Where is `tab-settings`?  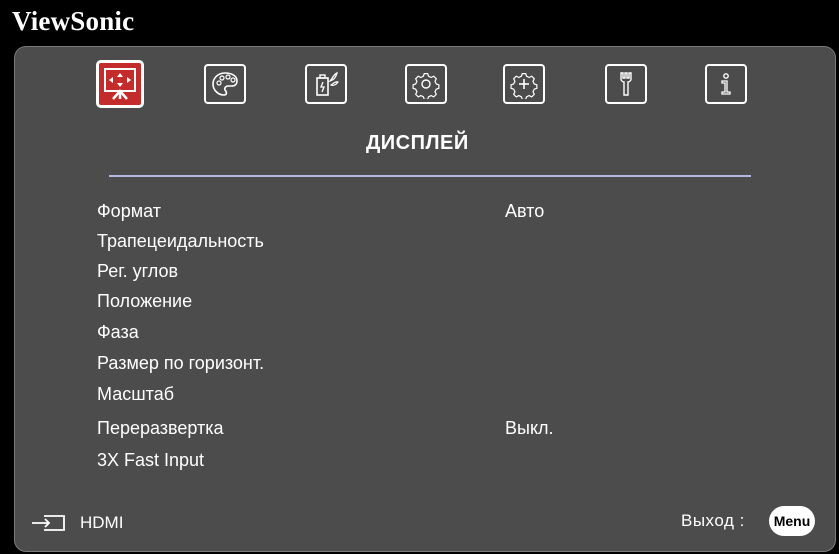
tab-settings is located at coordinates (626, 84).